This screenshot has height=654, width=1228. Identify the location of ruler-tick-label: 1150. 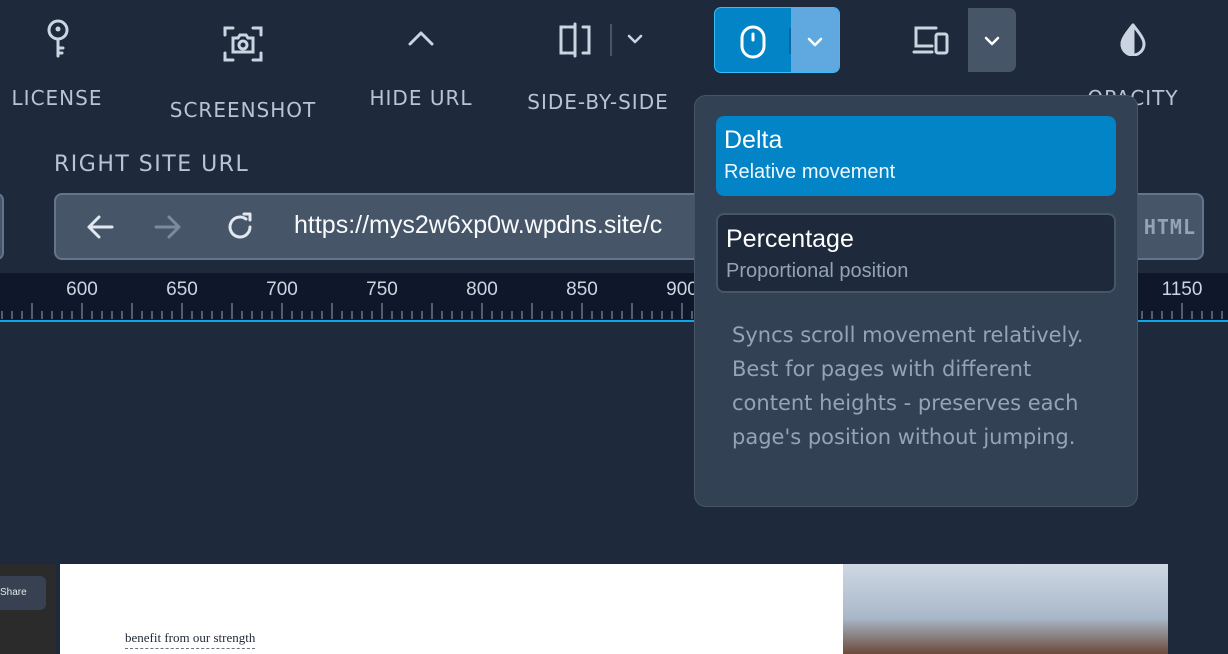
(1182, 289).